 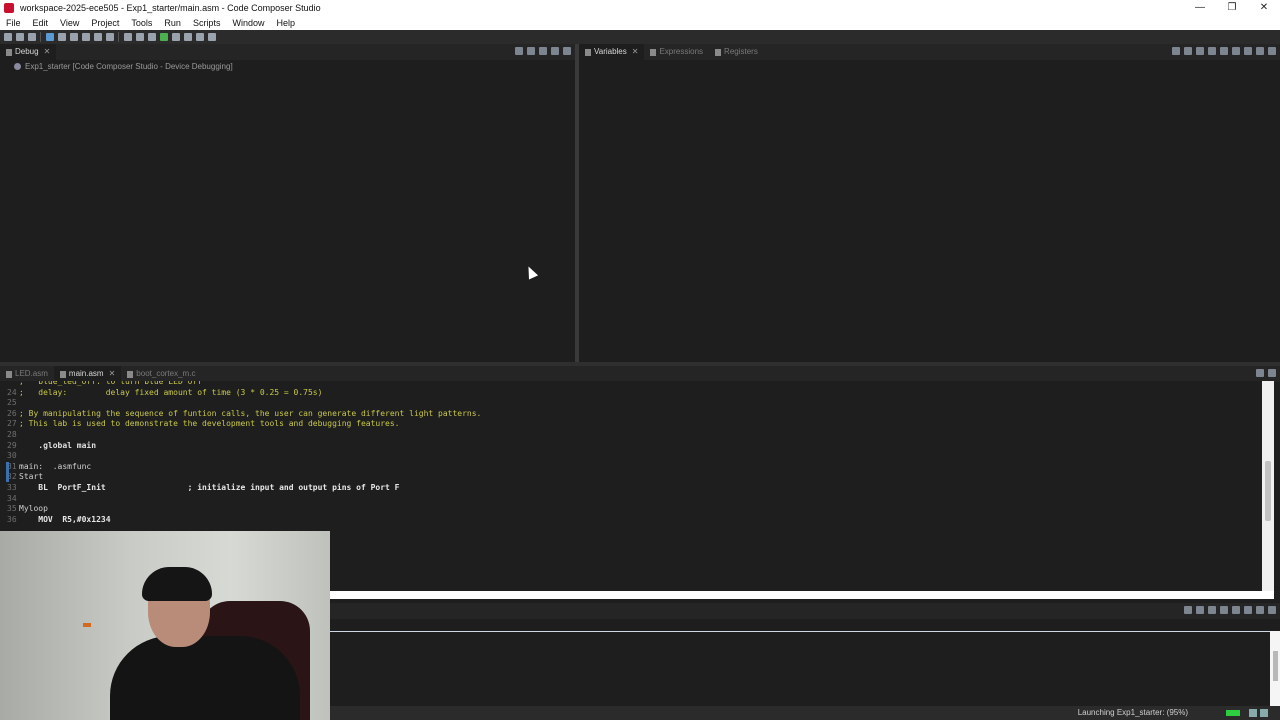 What do you see at coordinates (1236, 51) in the screenshot?
I see `remove-icon` at bounding box center [1236, 51].